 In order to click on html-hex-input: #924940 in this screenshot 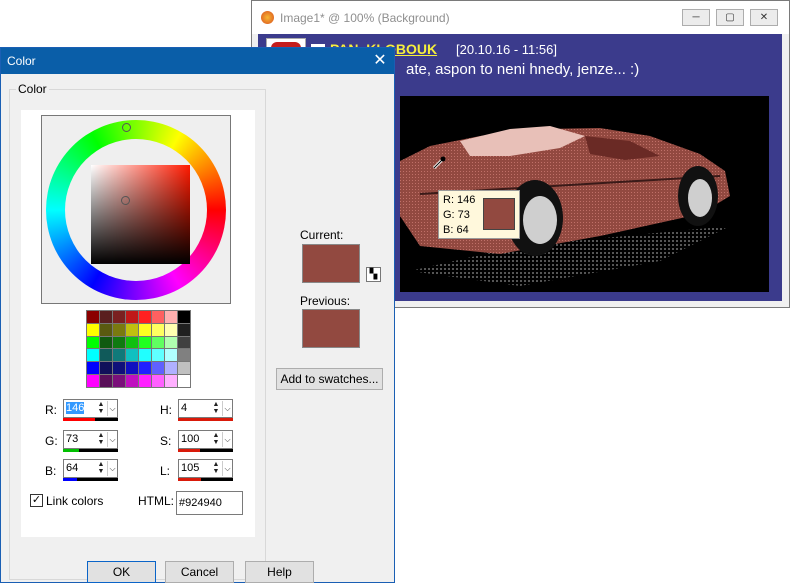, I will do `click(209, 503)`.